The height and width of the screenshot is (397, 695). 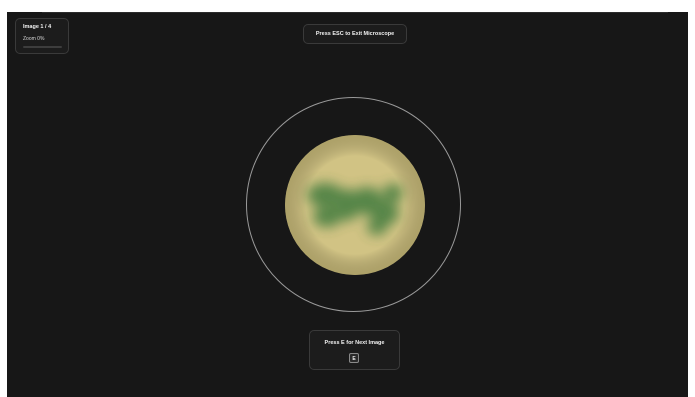 I want to click on next-image-label: Press E for Next Image, so click(x=354, y=343).